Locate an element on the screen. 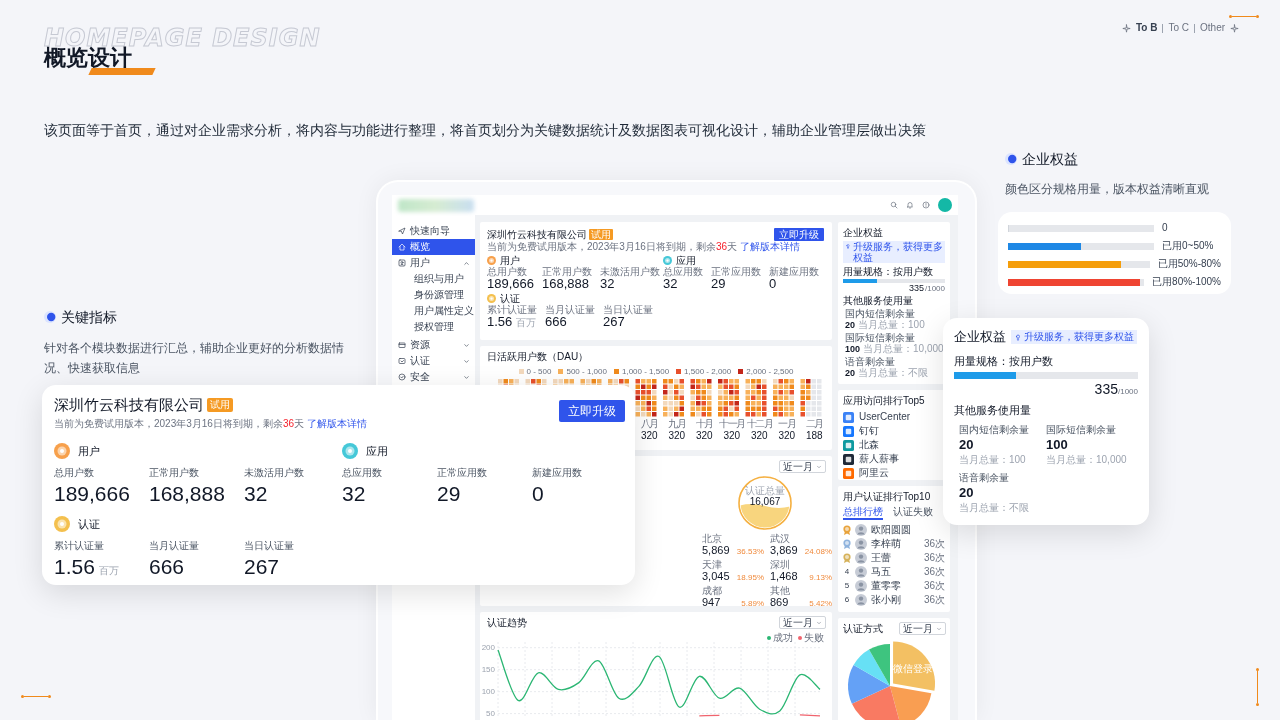 The width and height of the screenshot is (1280, 720). legend-label: 成功 is located at coordinates (783, 637).